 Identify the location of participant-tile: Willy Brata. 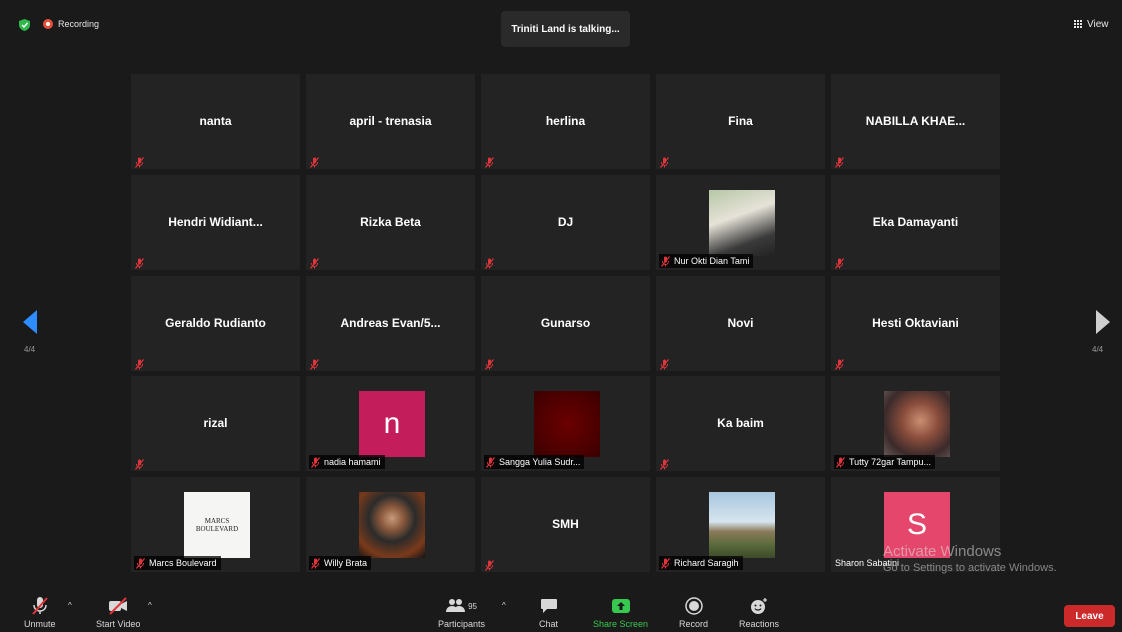
(390, 524).